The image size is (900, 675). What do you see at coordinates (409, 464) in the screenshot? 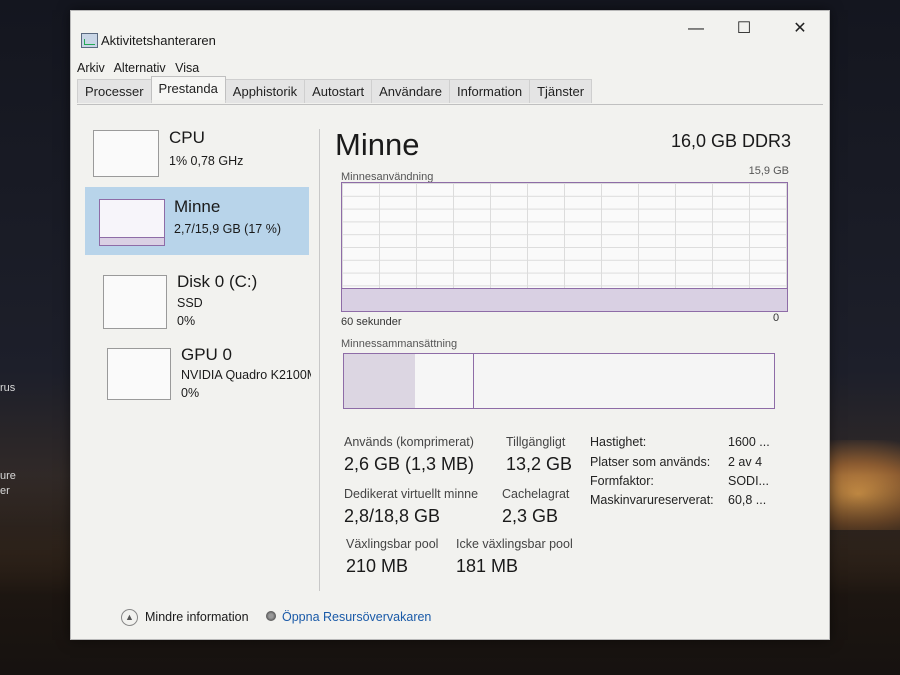
I see `stat-value: 2,6 GB (1,3 MB)` at bounding box center [409, 464].